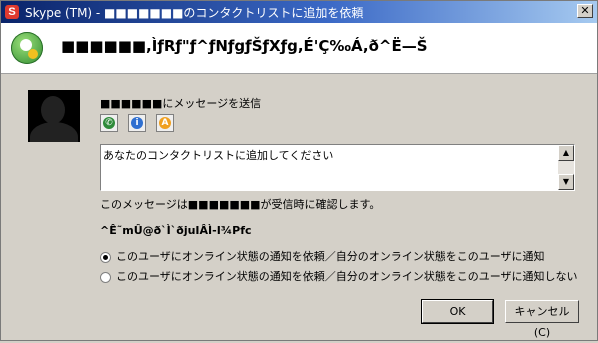  I want to click on call-icon: ✆, so click(109, 123).